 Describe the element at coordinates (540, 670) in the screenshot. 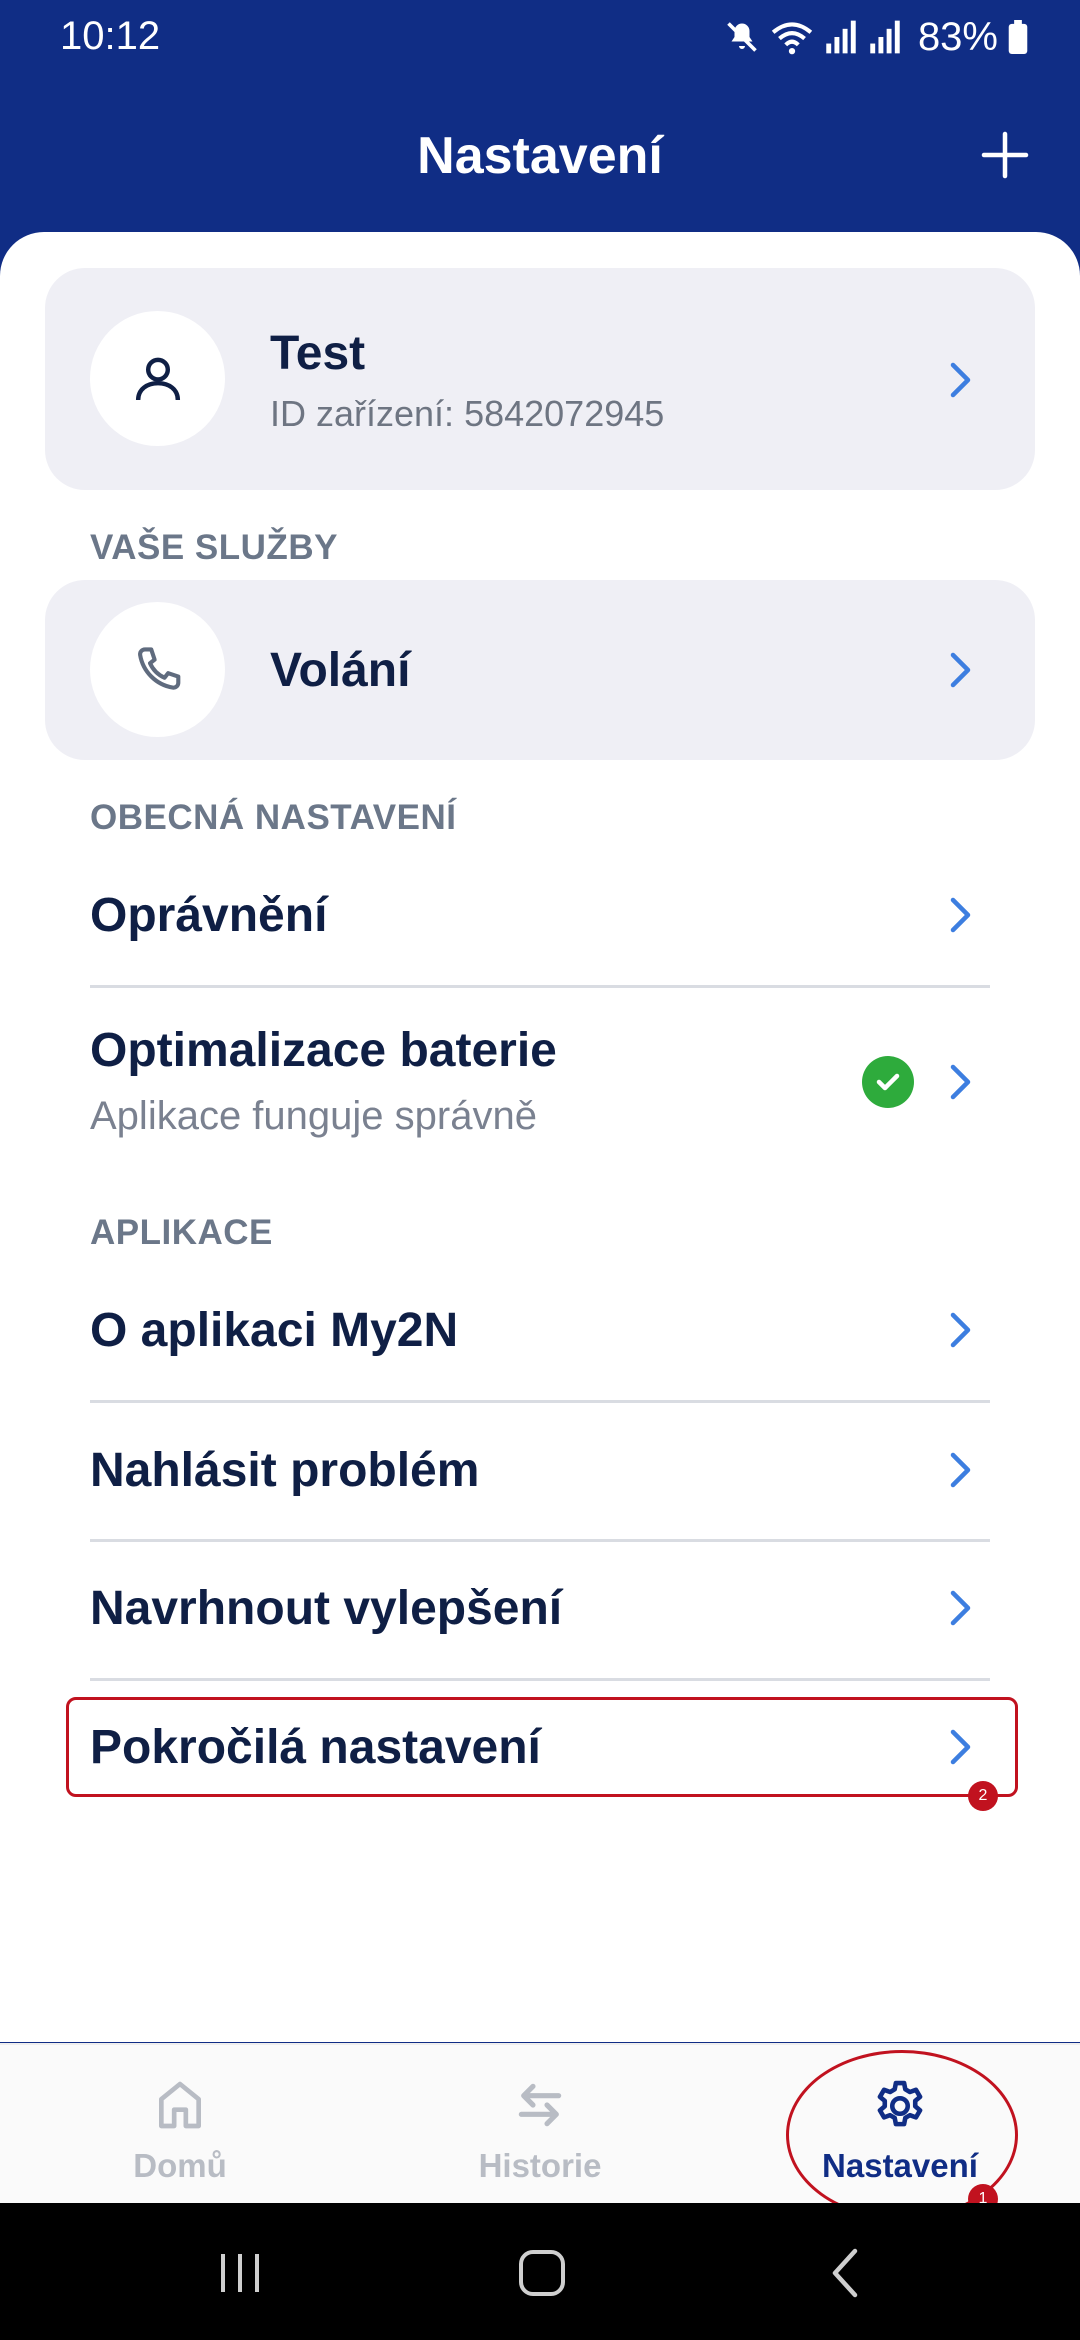

I see `calling-card: Volání` at that location.